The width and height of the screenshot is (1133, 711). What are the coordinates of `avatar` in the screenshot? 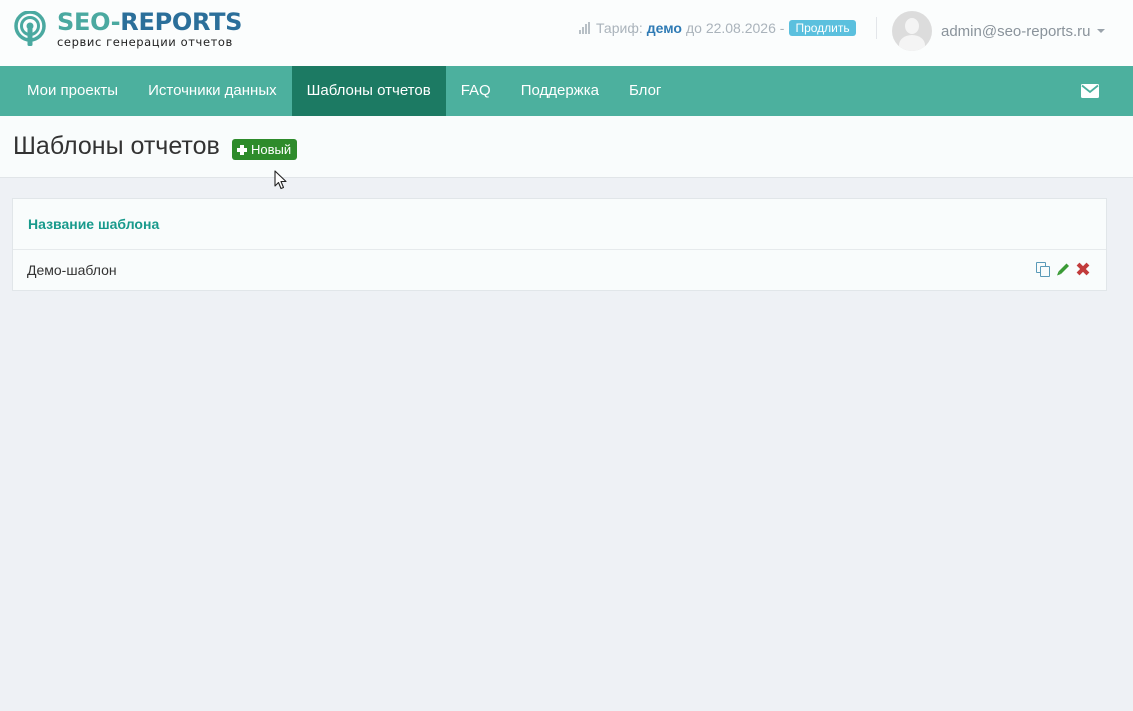 It's located at (912, 31).